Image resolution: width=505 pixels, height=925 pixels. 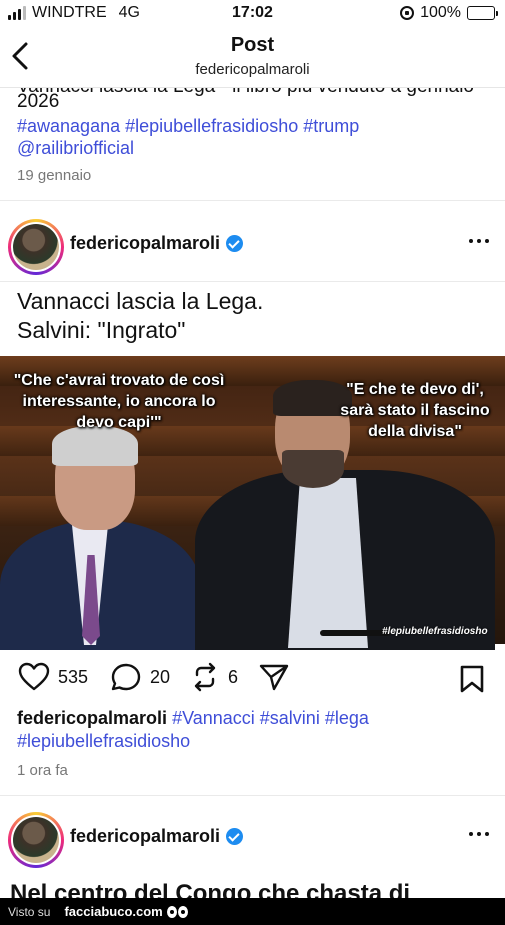 What do you see at coordinates (53, 677) in the screenshot?
I see `like-button: 535` at bounding box center [53, 677].